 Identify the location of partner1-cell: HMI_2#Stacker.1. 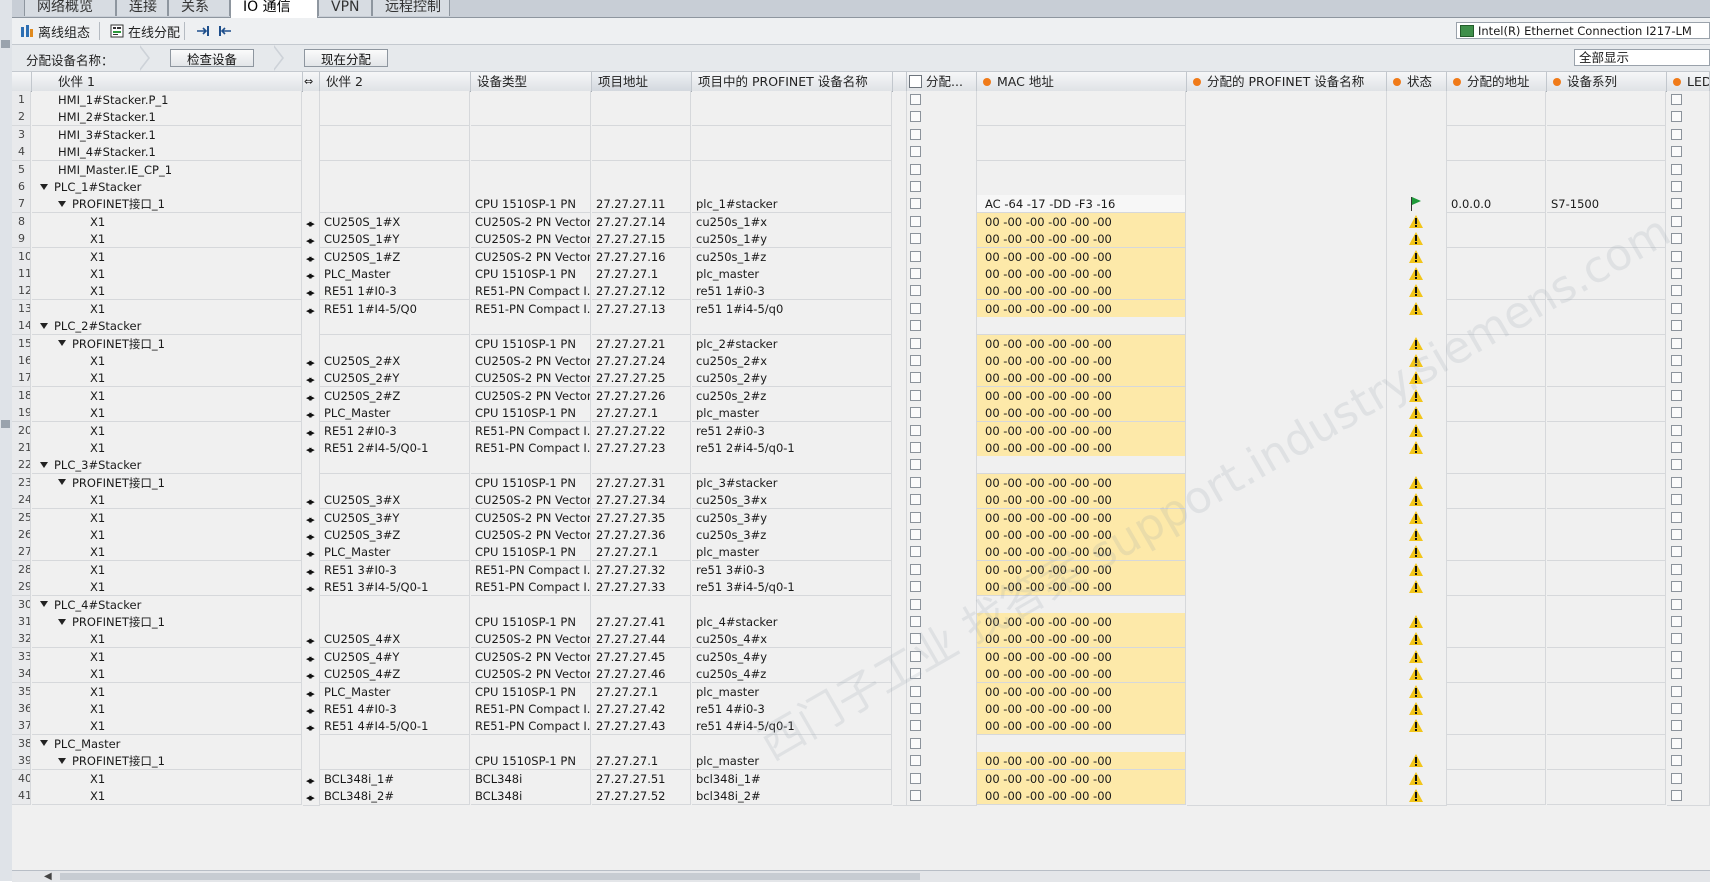
(167, 117).